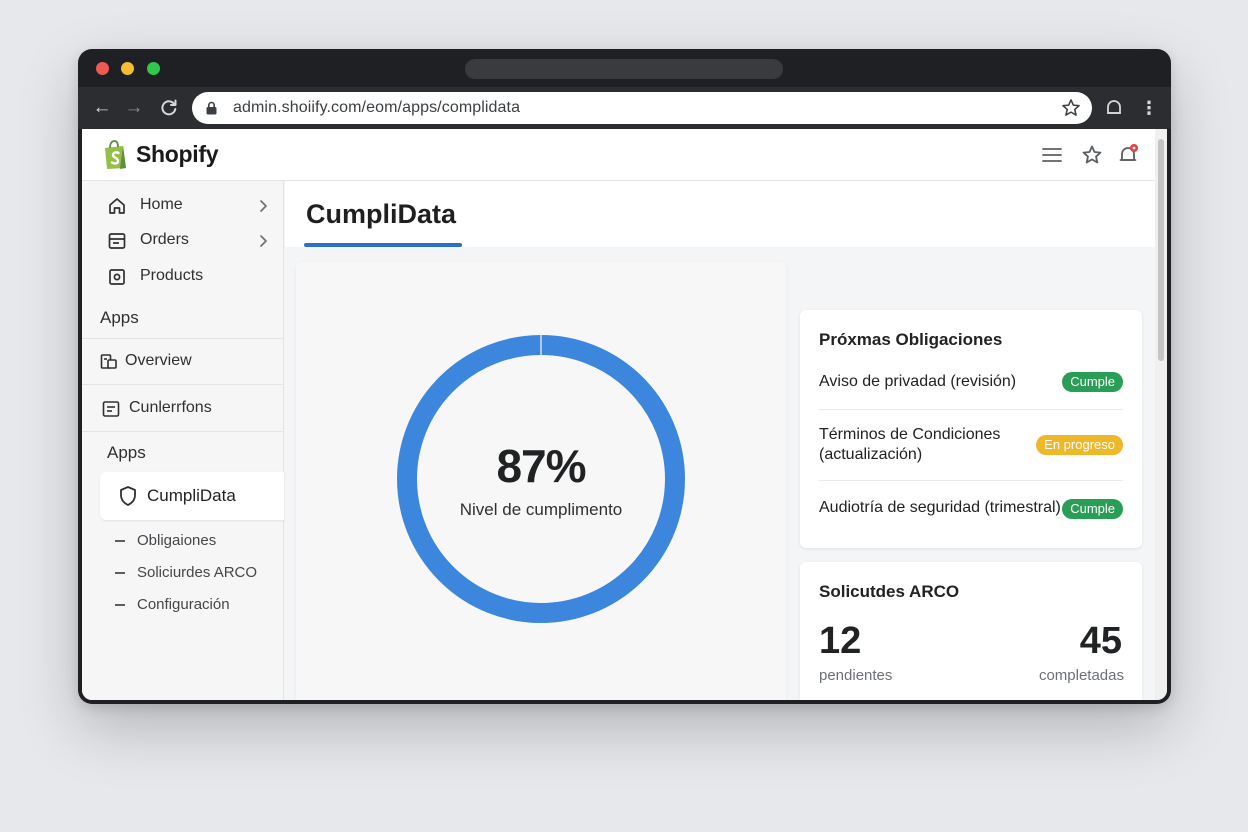 The width and height of the screenshot is (1248, 832). I want to click on obligation-label: Aviso de privadad (revisión), so click(918, 381).